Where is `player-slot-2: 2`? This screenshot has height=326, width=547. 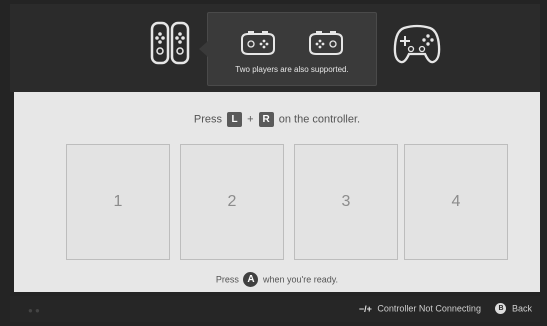 player-slot-2: 2 is located at coordinates (232, 202).